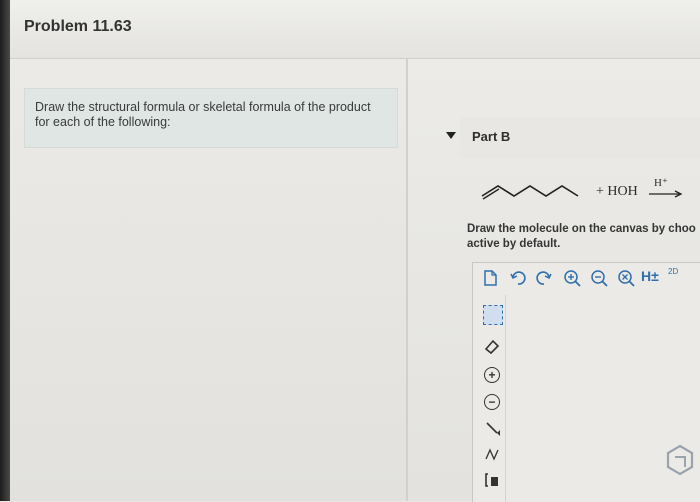 This screenshot has width=700, height=502. What do you see at coordinates (626, 278) in the screenshot?
I see `zoom-reset-icon` at bounding box center [626, 278].